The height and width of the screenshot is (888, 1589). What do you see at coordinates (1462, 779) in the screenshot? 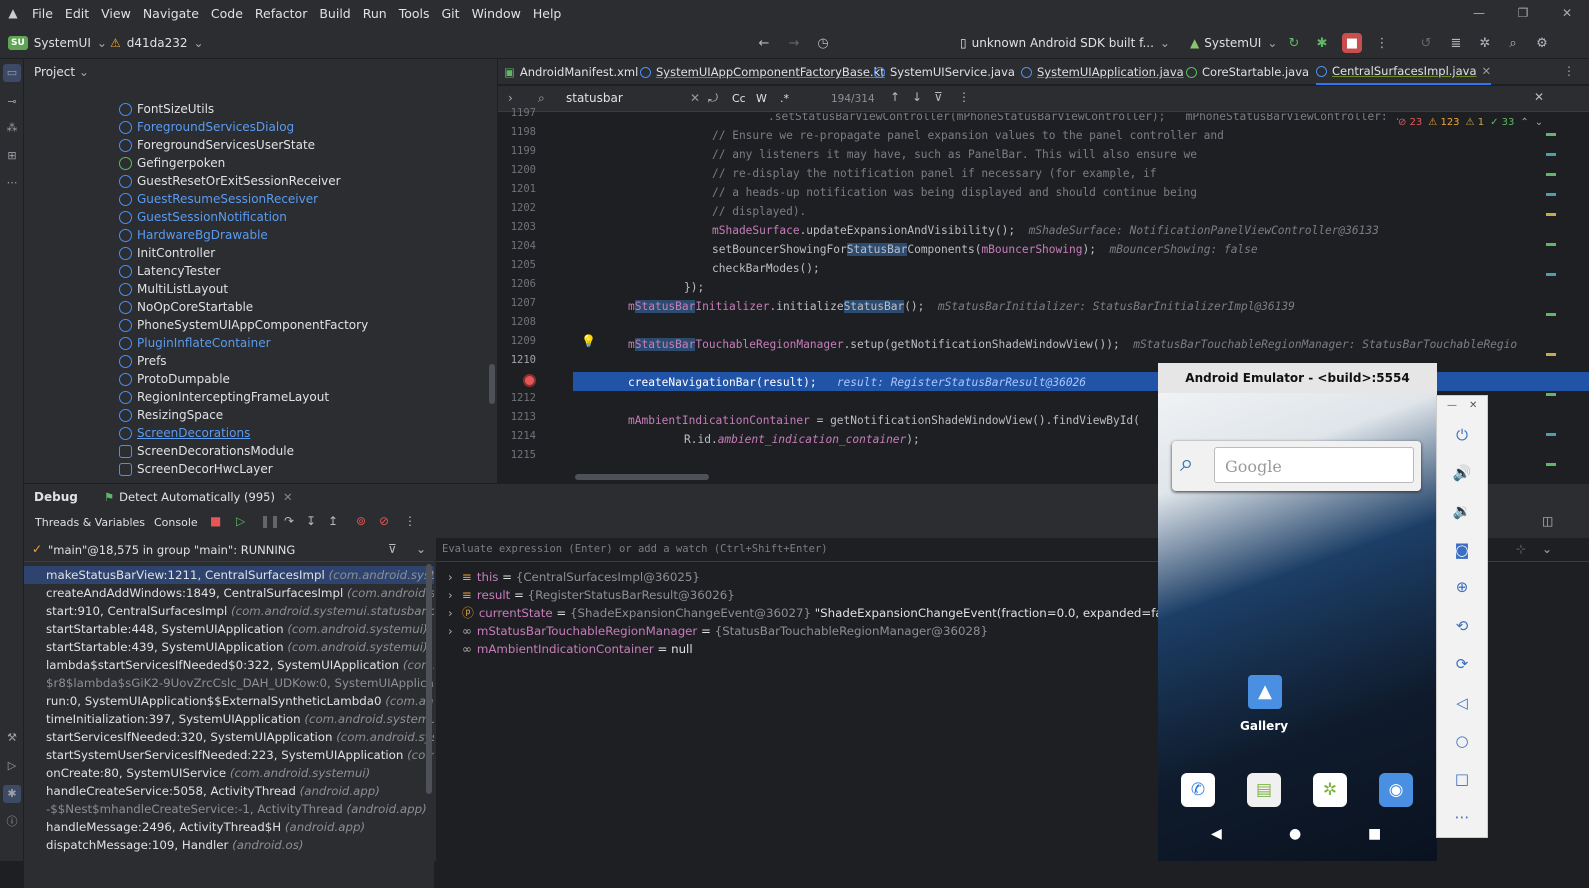
I see `overview-icon: □` at bounding box center [1462, 779].